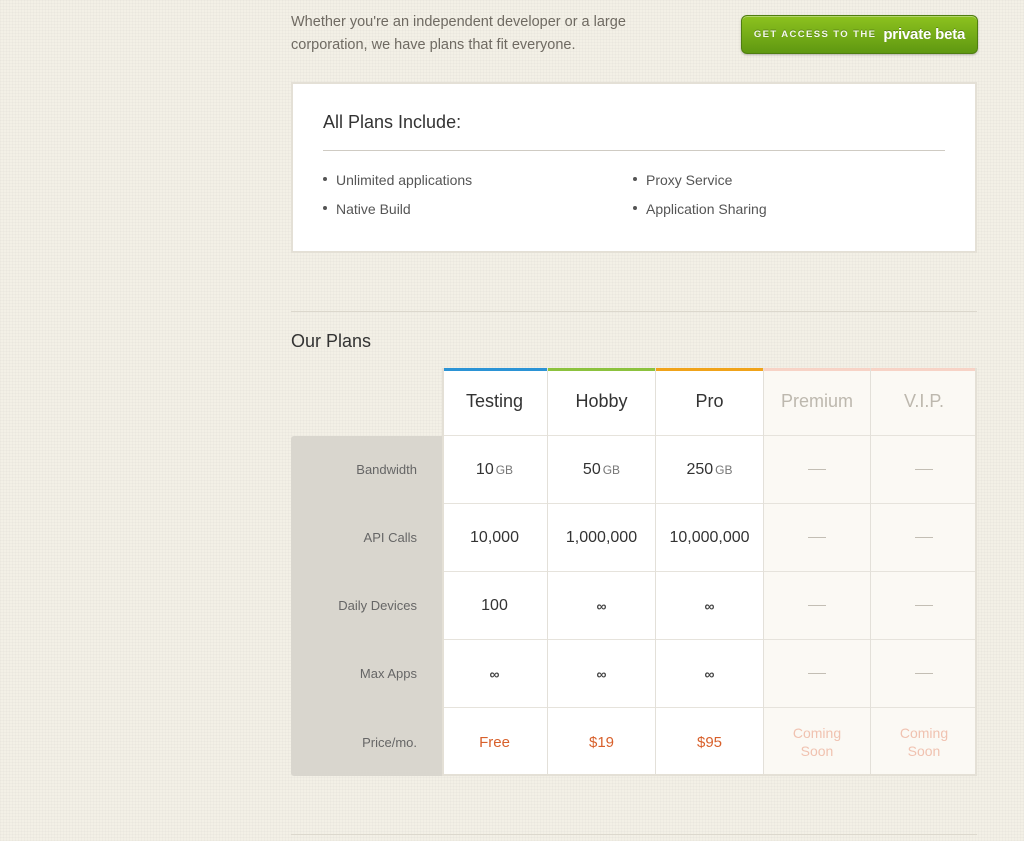 The height and width of the screenshot is (841, 1024). Describe the element at coordinates (377, 605) in the screenshot. I see `row-label-daily-devices: Daily Devices` at that location.